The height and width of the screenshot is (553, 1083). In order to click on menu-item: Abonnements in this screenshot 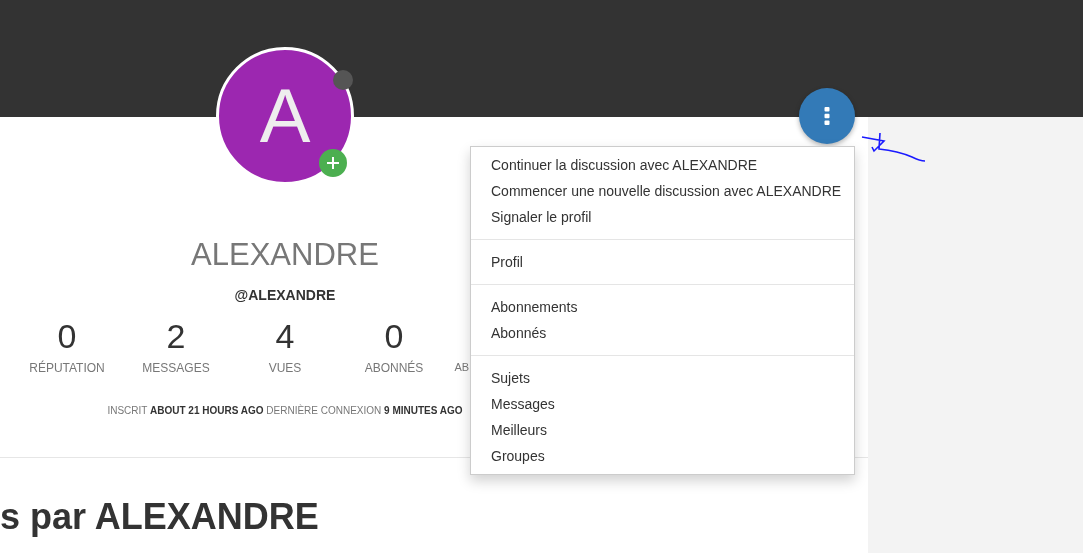, I will do `click(662, 307)`.